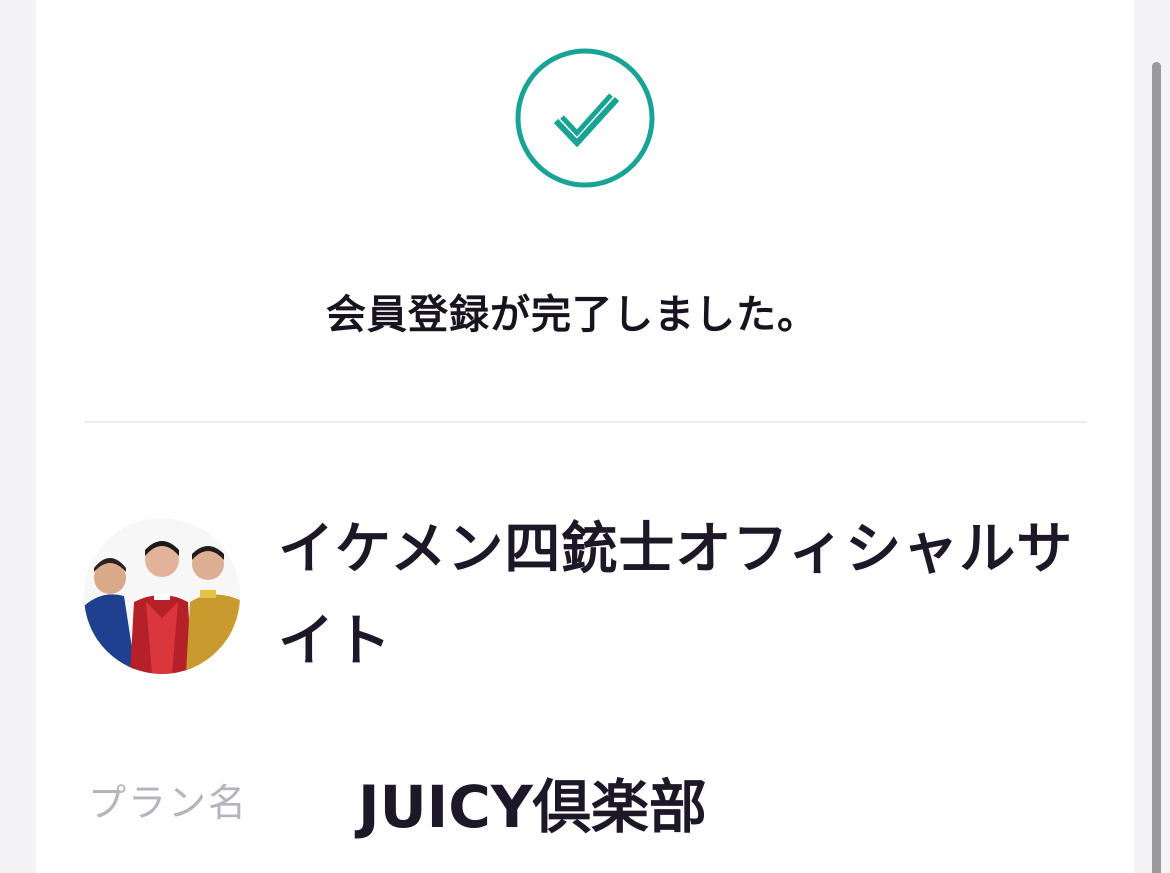 This screenshot has width=1170, height=873. Describe the element at coordinates (532, 807) in the screenshot. I see `plan-name-value: JUICY倶楽部` at that location.